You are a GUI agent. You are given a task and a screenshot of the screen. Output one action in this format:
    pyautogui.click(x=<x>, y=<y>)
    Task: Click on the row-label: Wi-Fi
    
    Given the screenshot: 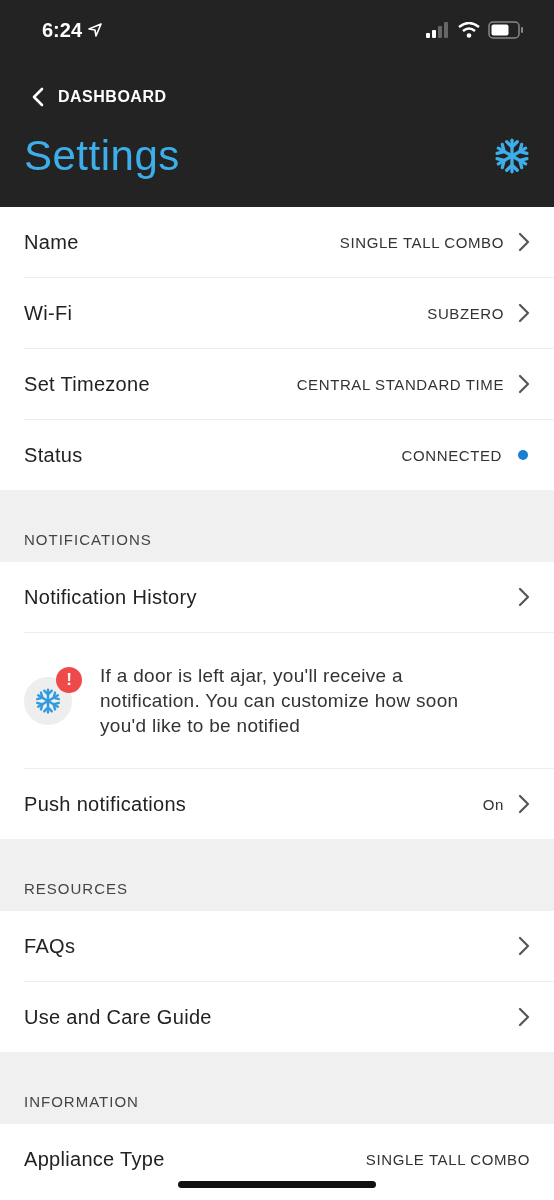 What is the action you would take?
    pyautogui.click(x=49, y=313)
    